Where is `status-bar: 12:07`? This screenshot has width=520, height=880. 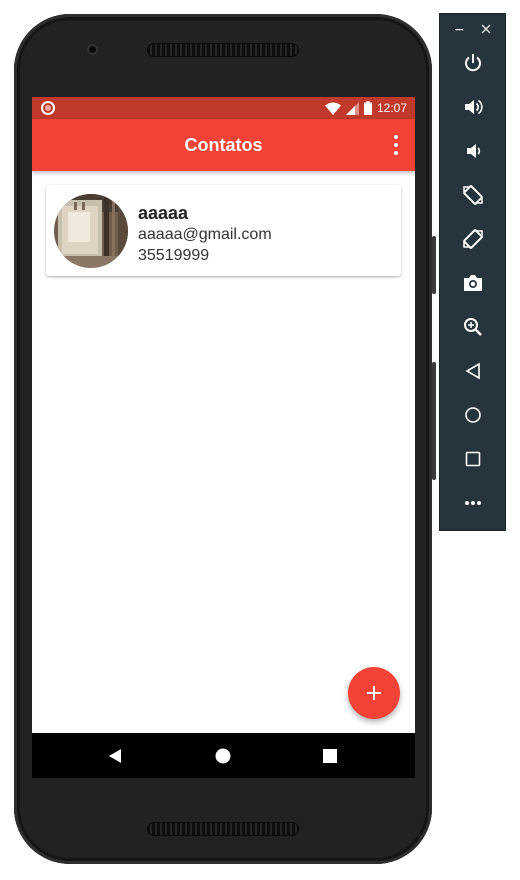 status-bar: 12:07 is located at coordinates (223, 108).